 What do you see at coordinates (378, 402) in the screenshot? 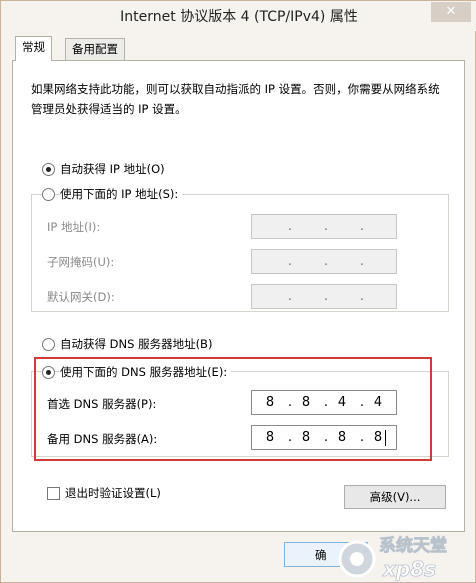
I see `preferred-dns-octet-4: 4` at bounding box center [378, 402].